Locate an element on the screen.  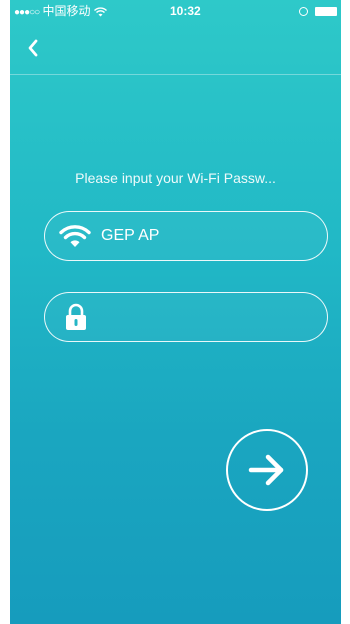
status-right is located at coordinates (317, 11).